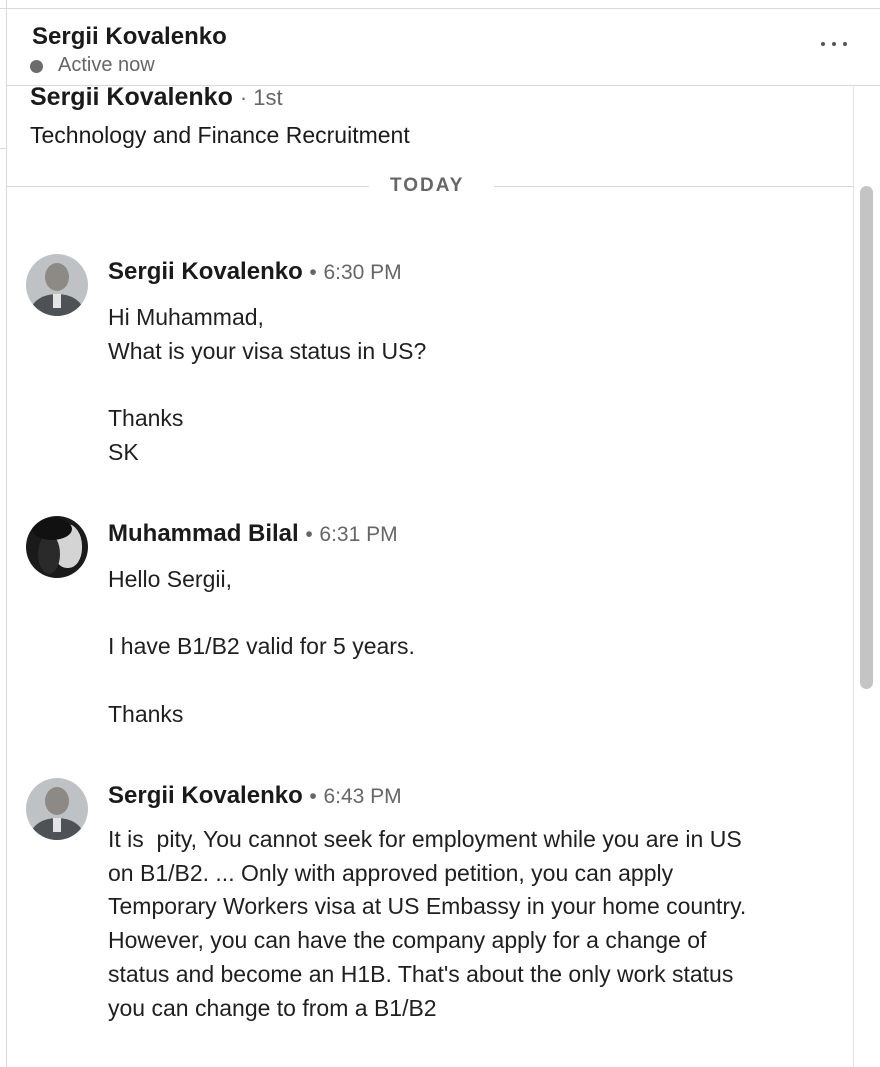 The image size is (880, 1067). I want to click on scrollbar-thumb, so click(866, 437).